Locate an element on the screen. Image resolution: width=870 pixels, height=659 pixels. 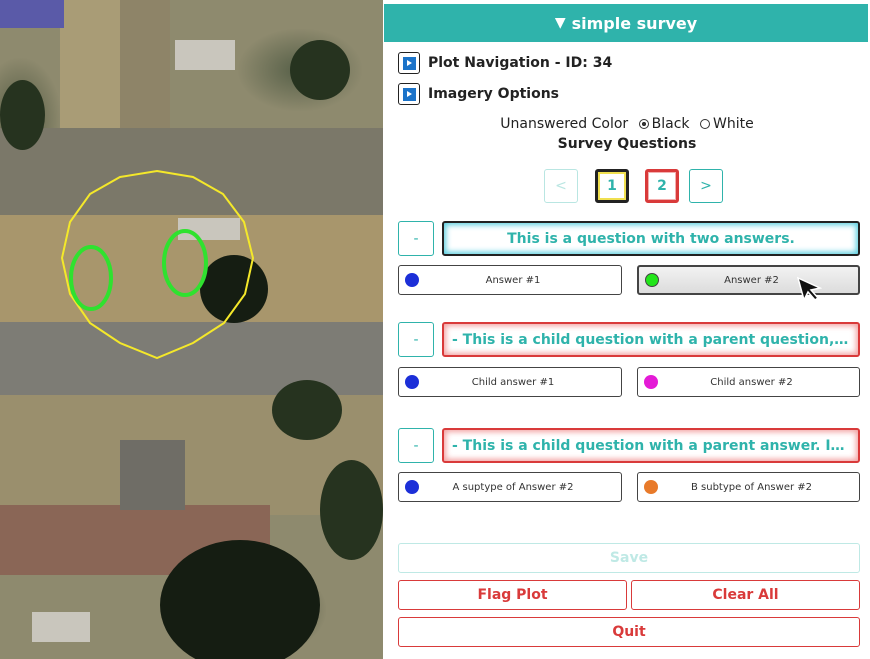
plot-overlay is located at coordinates (157, 264).